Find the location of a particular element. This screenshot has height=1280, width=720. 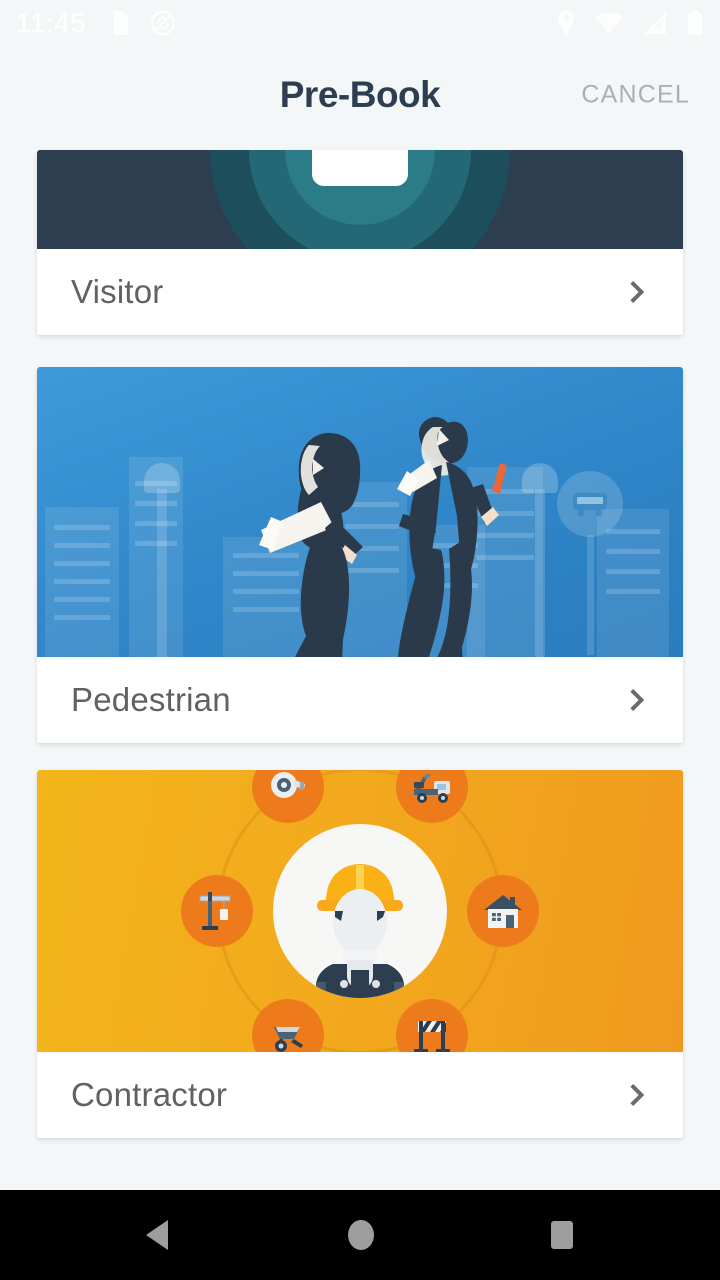

hard-hat-worker-icon is located at coordinates (360, 931).